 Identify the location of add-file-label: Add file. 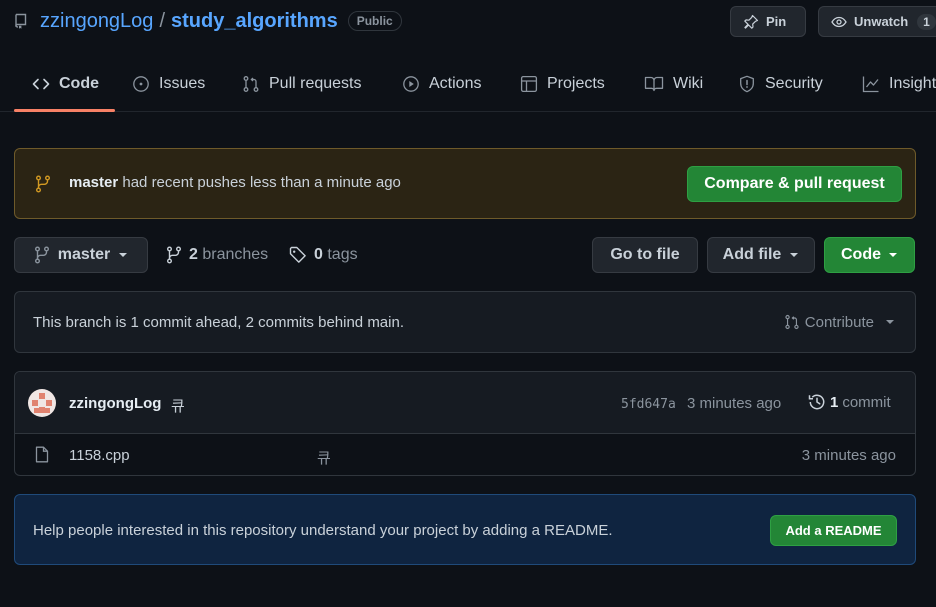
(752, 254).